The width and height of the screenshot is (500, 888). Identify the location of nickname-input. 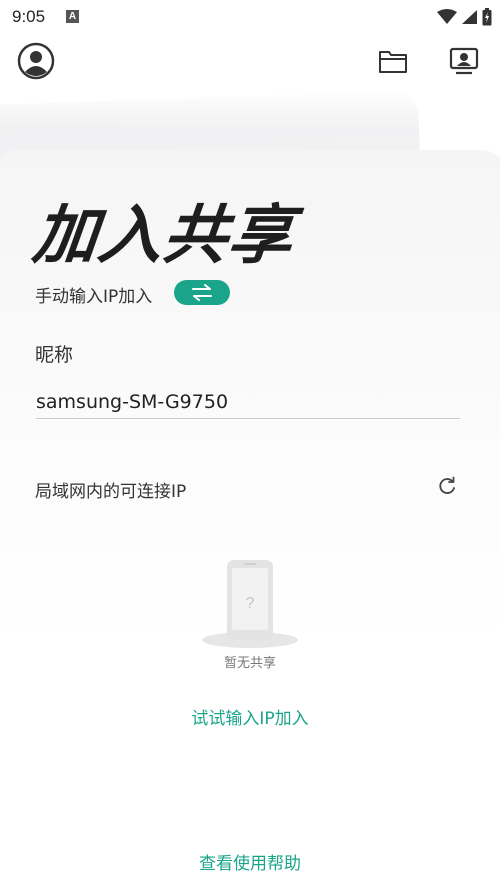
(248, 402).